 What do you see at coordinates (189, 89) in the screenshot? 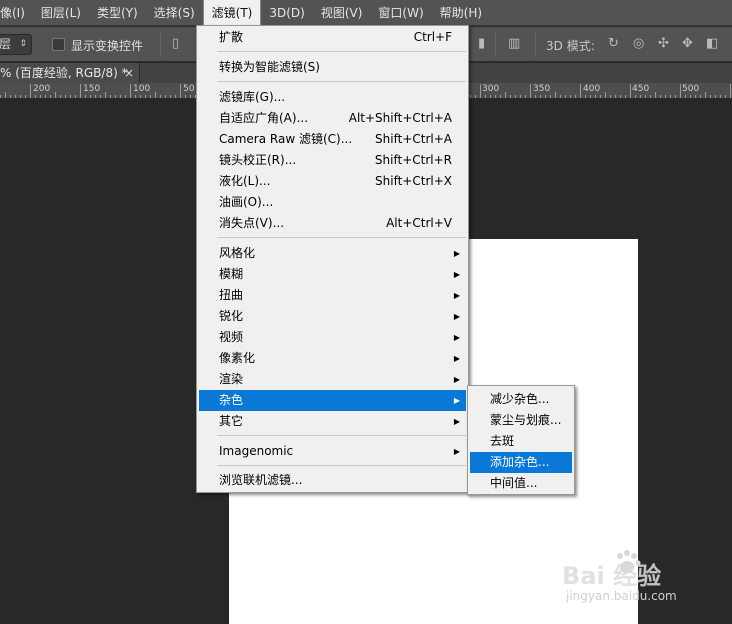
I see `ruler-label: 50` at bounding box center [189, 89].